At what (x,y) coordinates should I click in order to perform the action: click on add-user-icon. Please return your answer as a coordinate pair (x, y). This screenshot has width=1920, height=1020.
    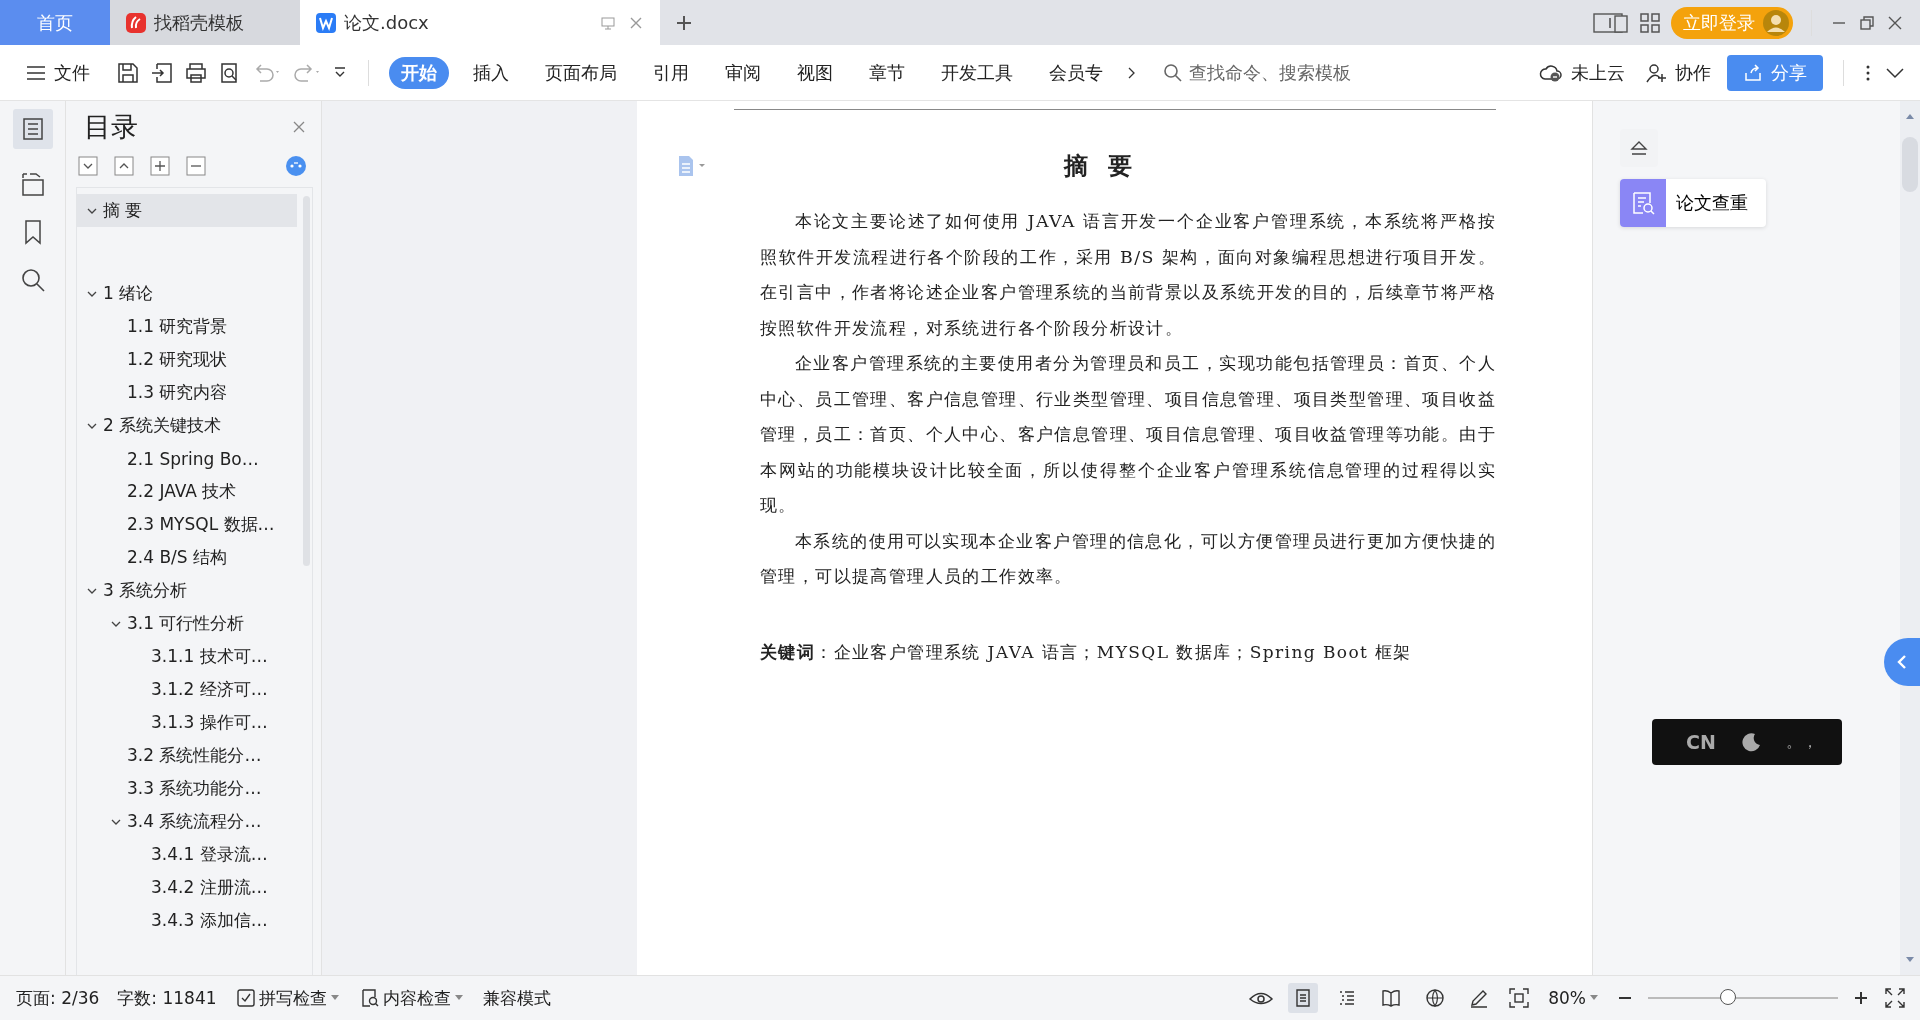
    Looking at the image, I should click on (1656, 72).